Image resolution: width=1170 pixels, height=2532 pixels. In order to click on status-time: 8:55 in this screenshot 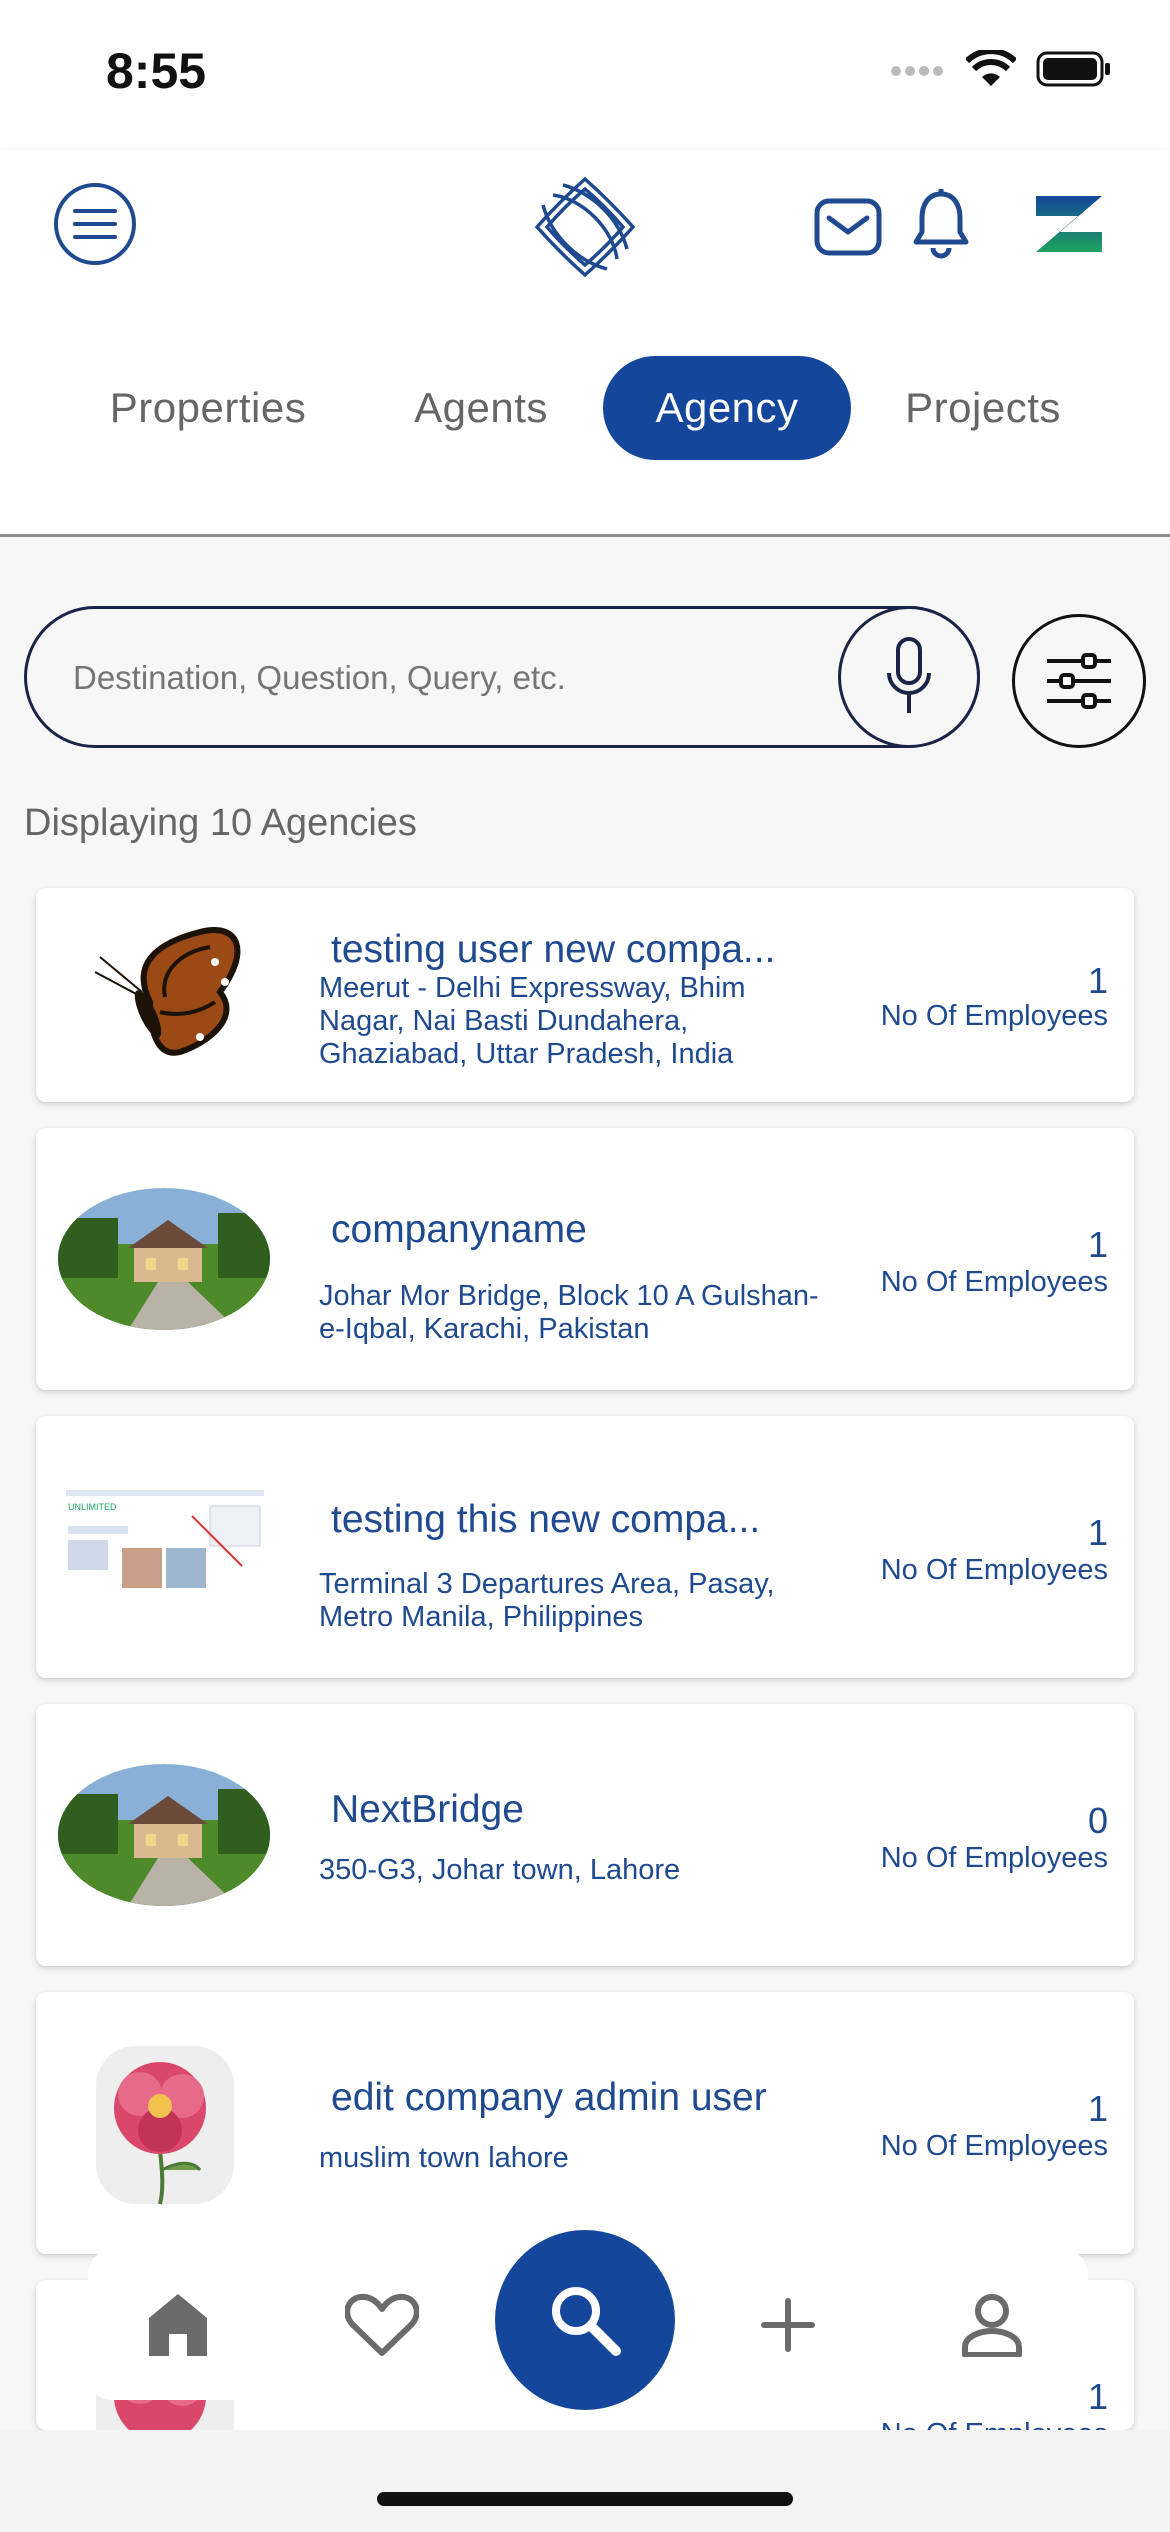, I will do `click(156, 71)`.